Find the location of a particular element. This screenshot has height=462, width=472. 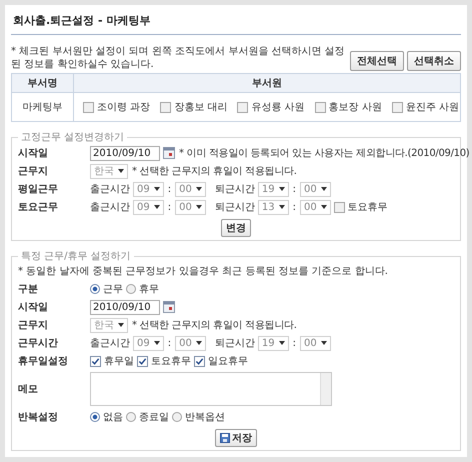

checkbox-label: 휴무일 is located at coordinates (119, 361).